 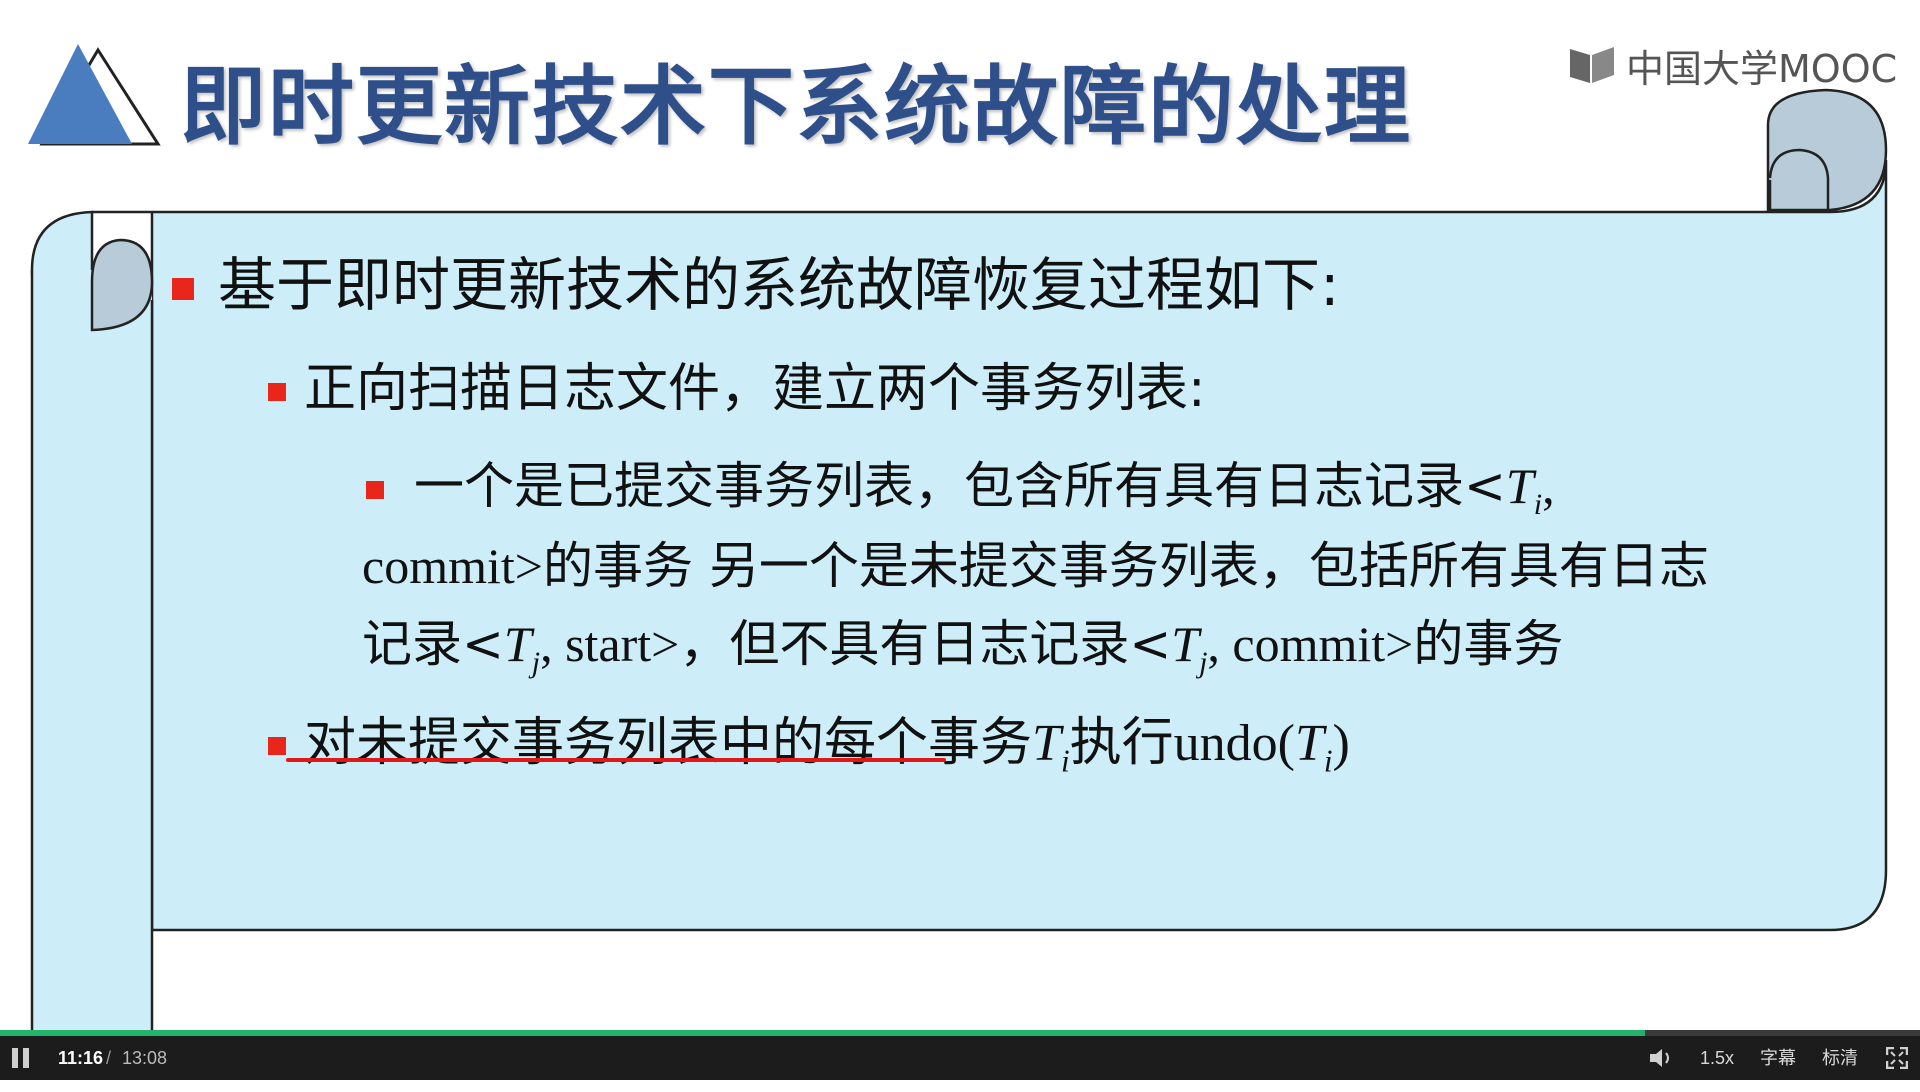 I want to click on start-text: , start>, so click(x=610, y=644).